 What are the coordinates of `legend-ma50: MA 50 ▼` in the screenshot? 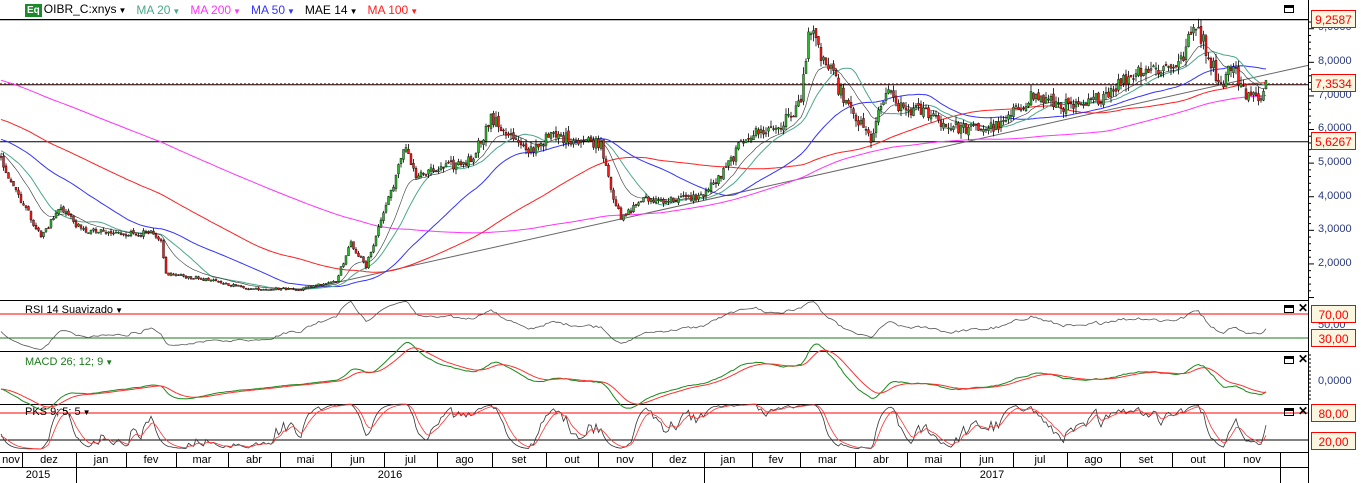 It's located at (273, 10).